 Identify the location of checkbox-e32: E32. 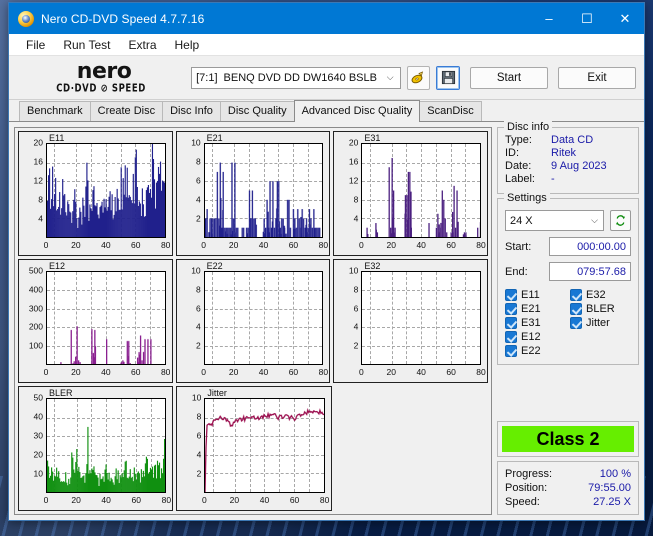
(600, 295).